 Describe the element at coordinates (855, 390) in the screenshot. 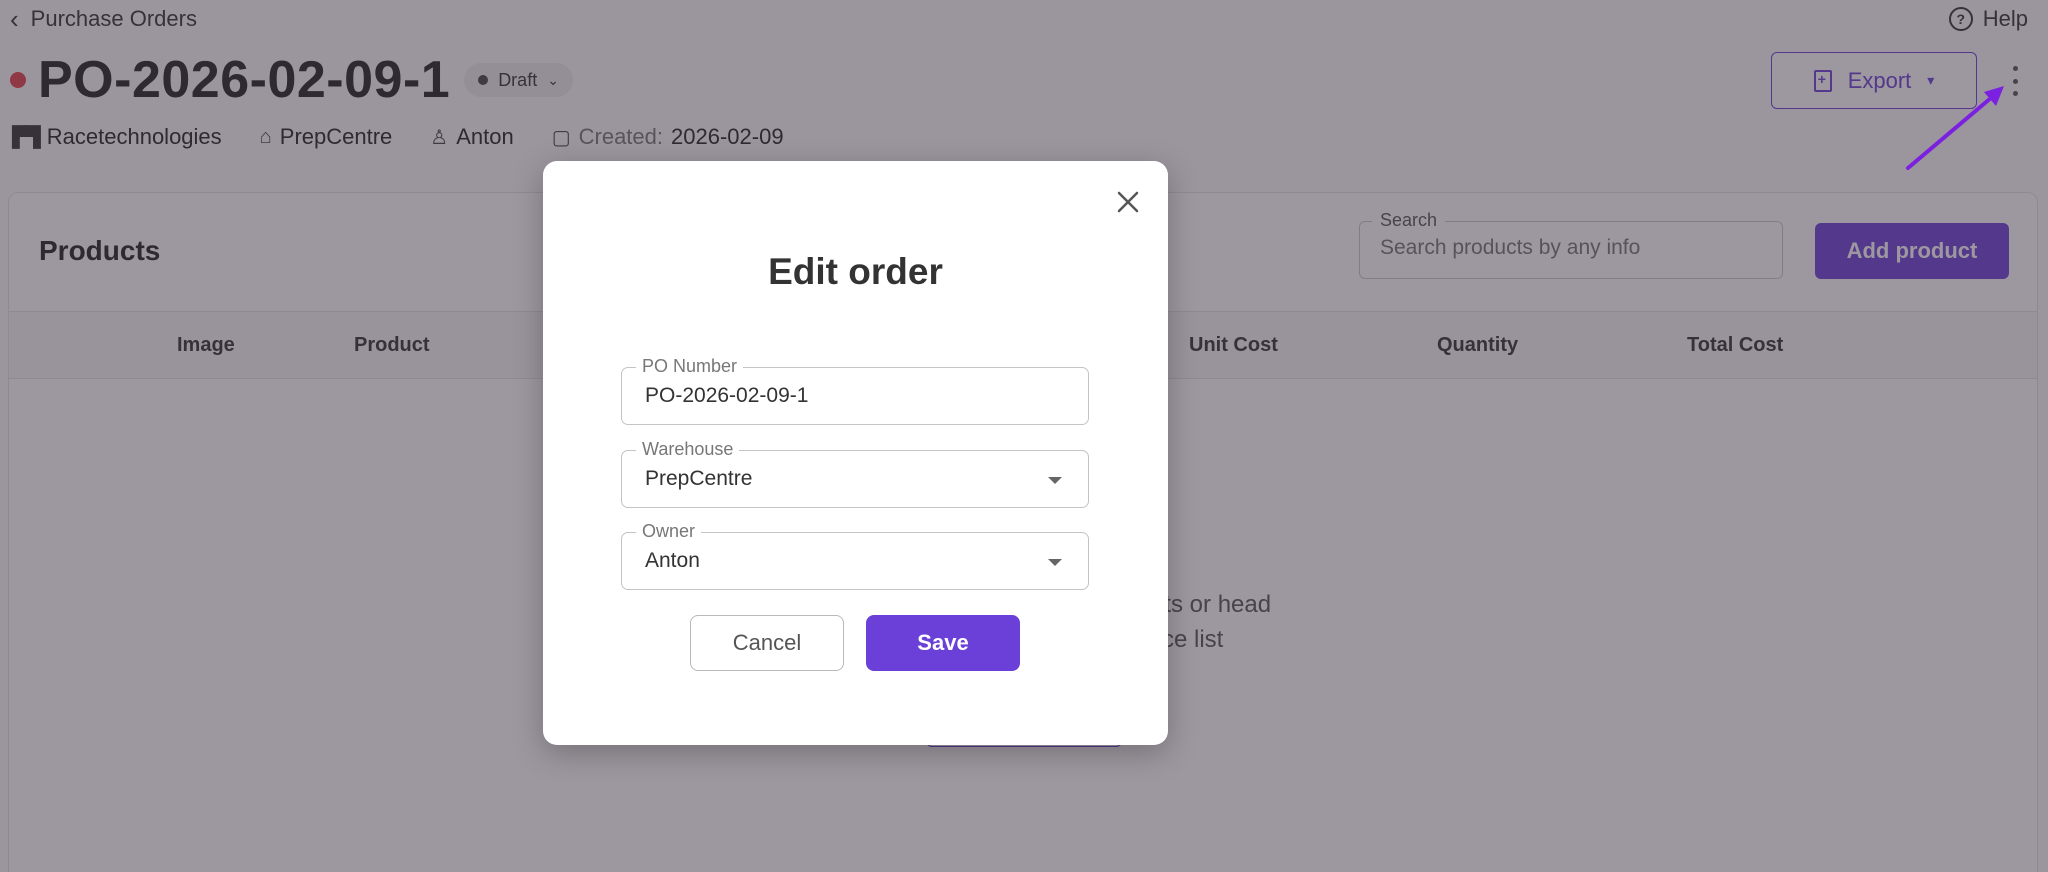

I see `po-number-field: PO Number PO-2026-02-09-1` at that location.